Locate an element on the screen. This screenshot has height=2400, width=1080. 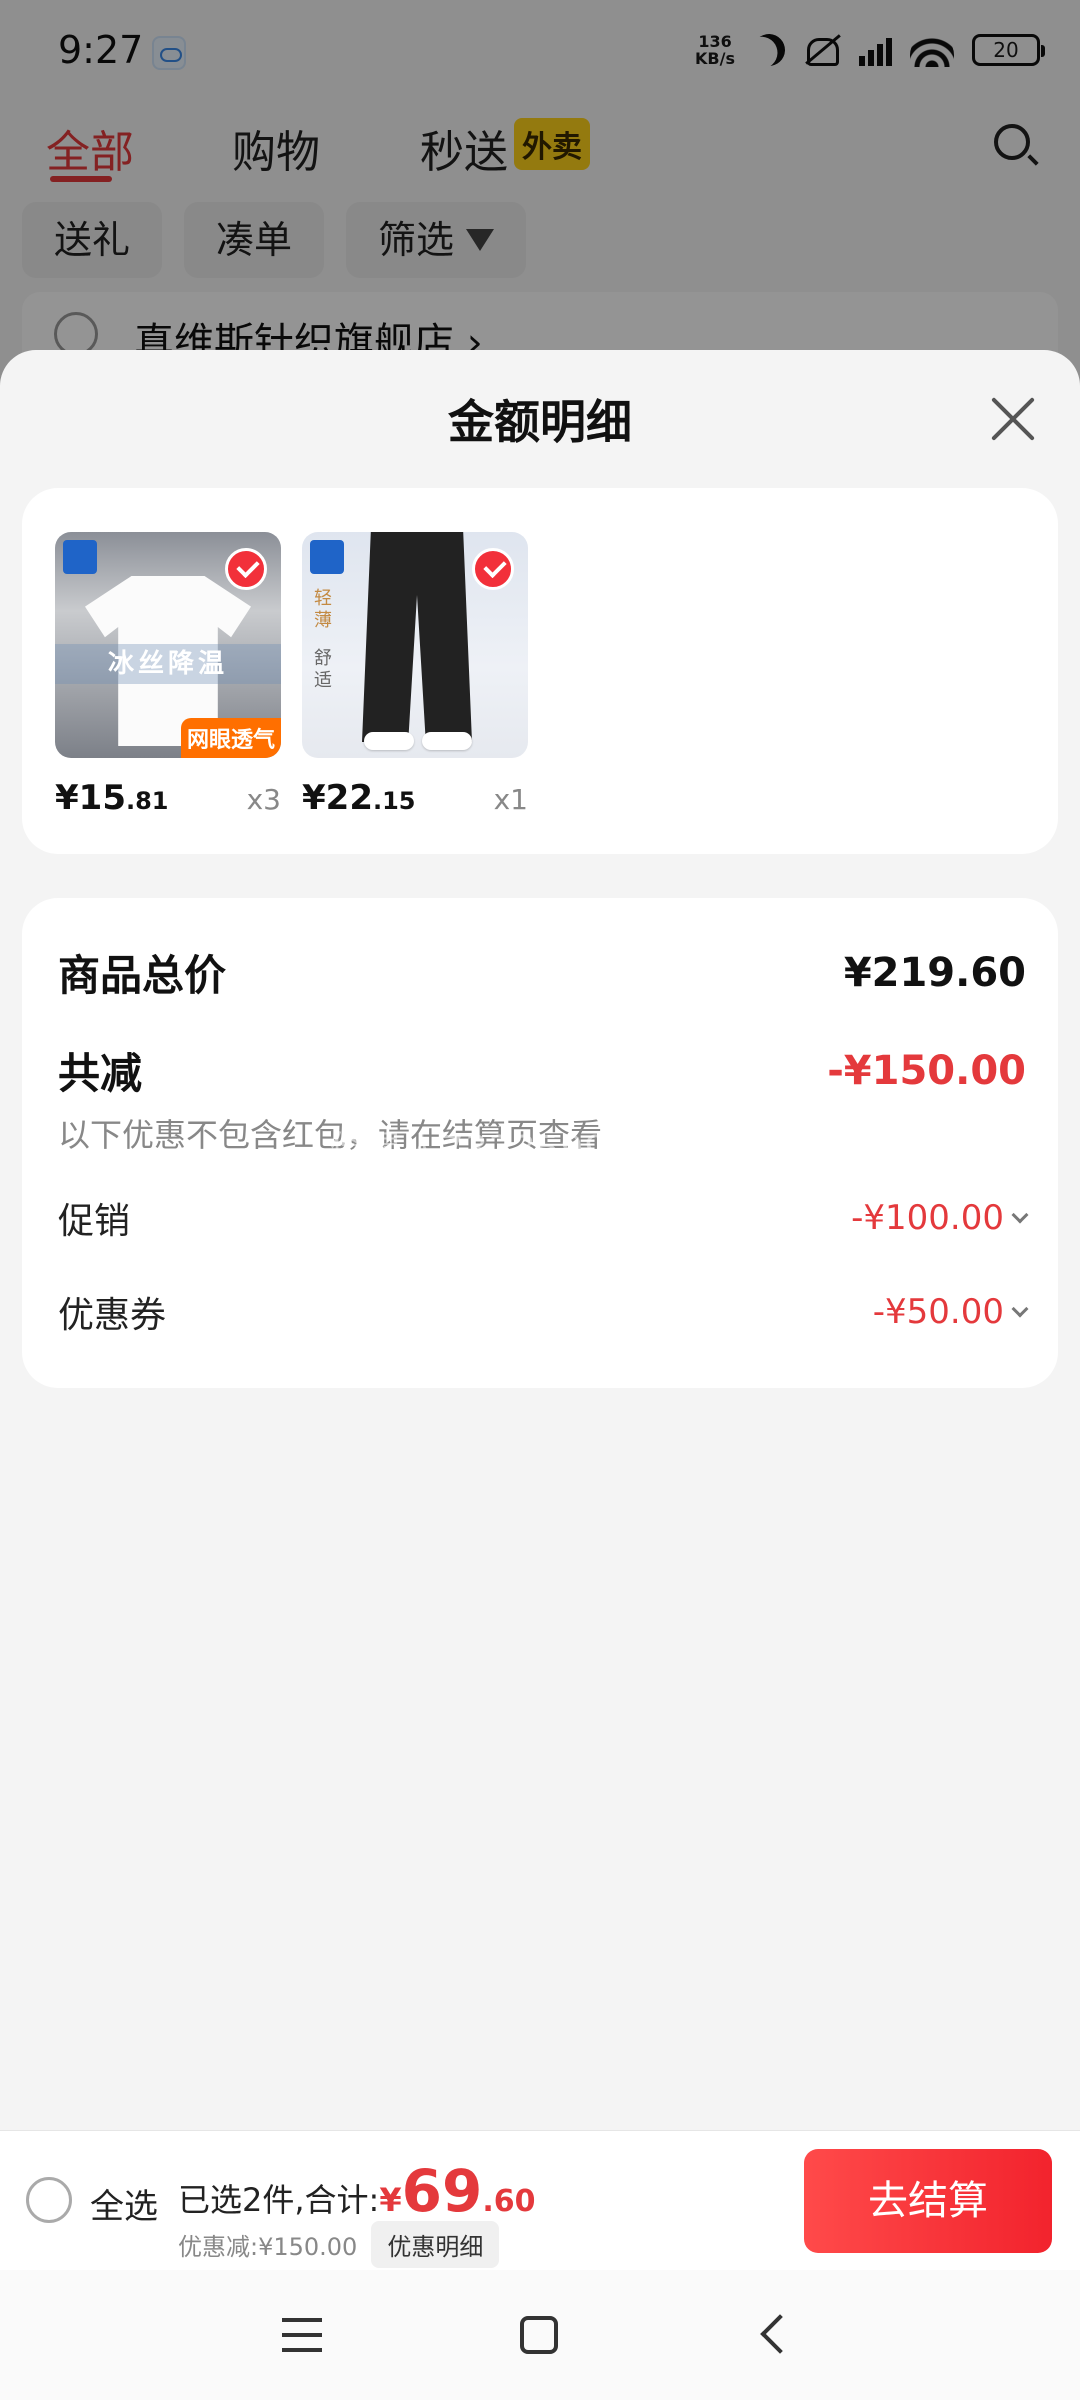
select-all-radio is located at coordinates (49, 2200).